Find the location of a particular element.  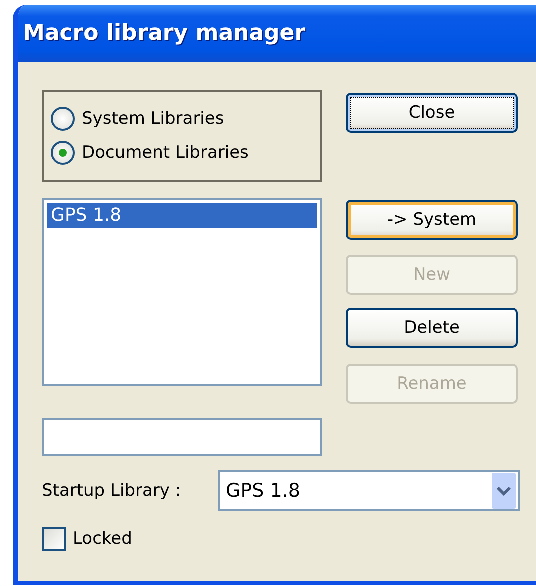

locked-checkbox is located at coordinates (54, 539).